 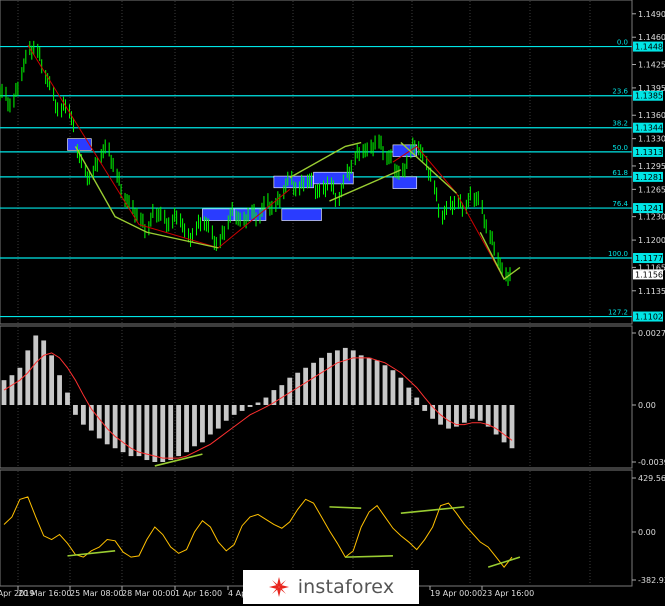 What do you see at coordinates (620, 124) in the screenshot?
I see `fib-level-label: 38.2` at bounding box center [620, 124].